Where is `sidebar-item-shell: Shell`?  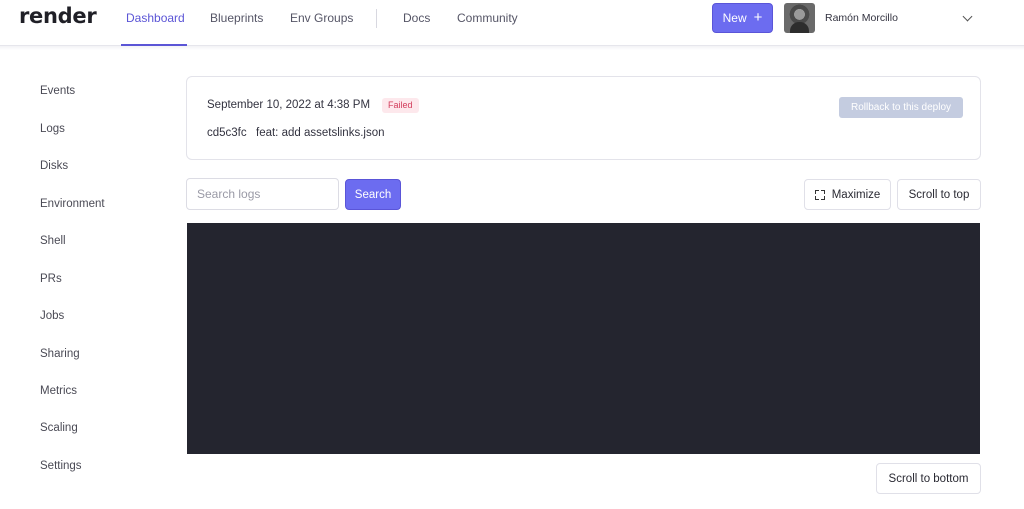 sidebar-item-shell: Shell is located at coordinates (53, 241).